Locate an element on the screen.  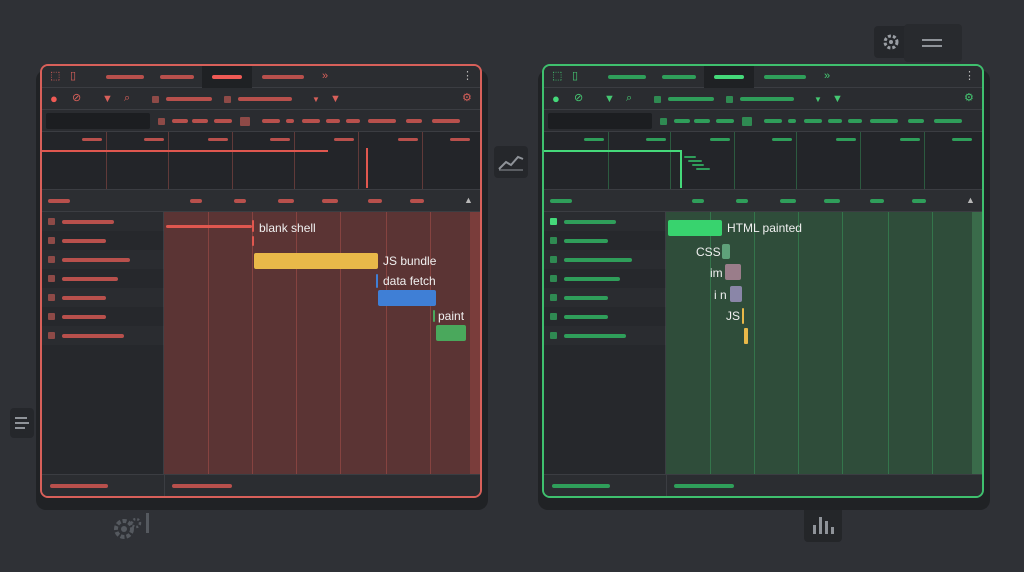
css-bar is located at coordinates (726, 251).